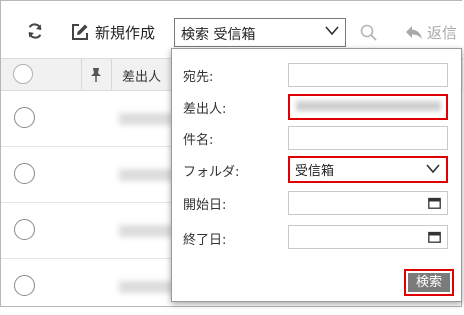 The width and height of the screenshot is (464, 315). Describe the element at coordinates (198, 140) in the screenshot. I see `subject-label: 件名:` at that location.